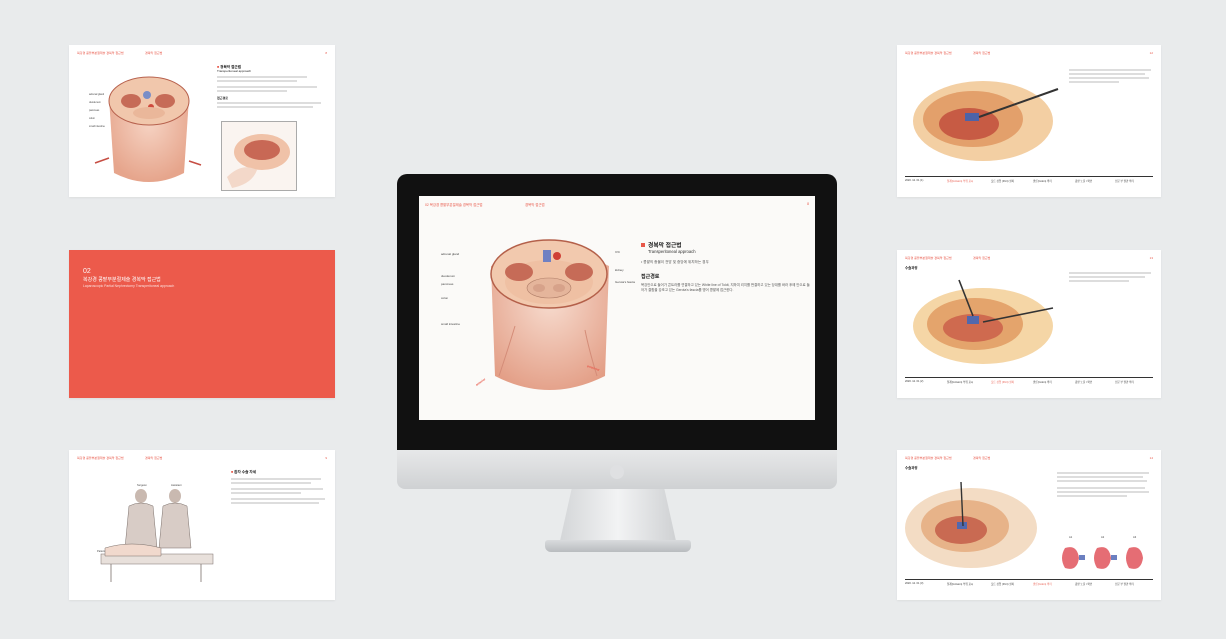 This screenshot has width=1226, height=639. Describe the element at coordinates (618, 515) in the screenshot. I see `monitor-stand-neck` at that location.